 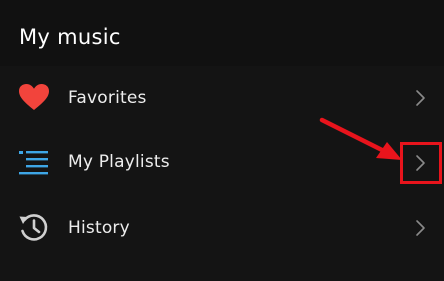 I want to click on red-arrow-icon, so click(x=361, y=139).